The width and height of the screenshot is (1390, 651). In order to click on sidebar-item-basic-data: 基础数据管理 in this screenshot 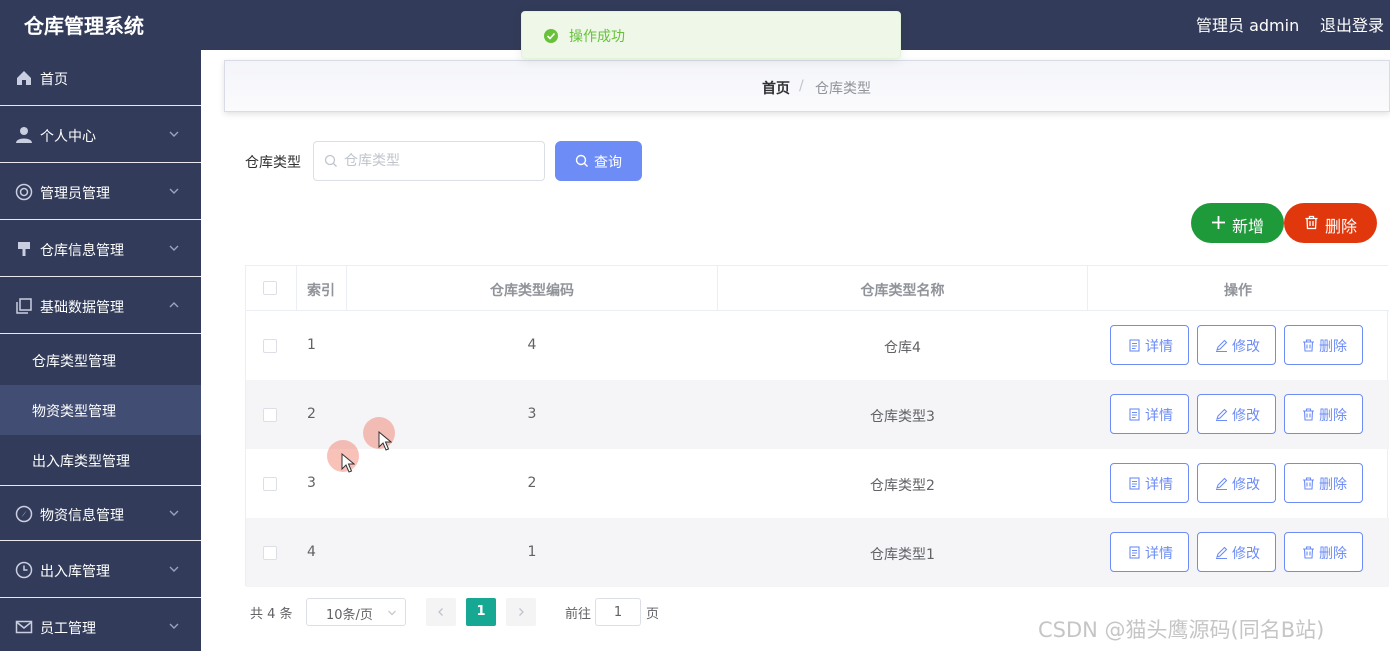, I will do `click(100, 306)`.